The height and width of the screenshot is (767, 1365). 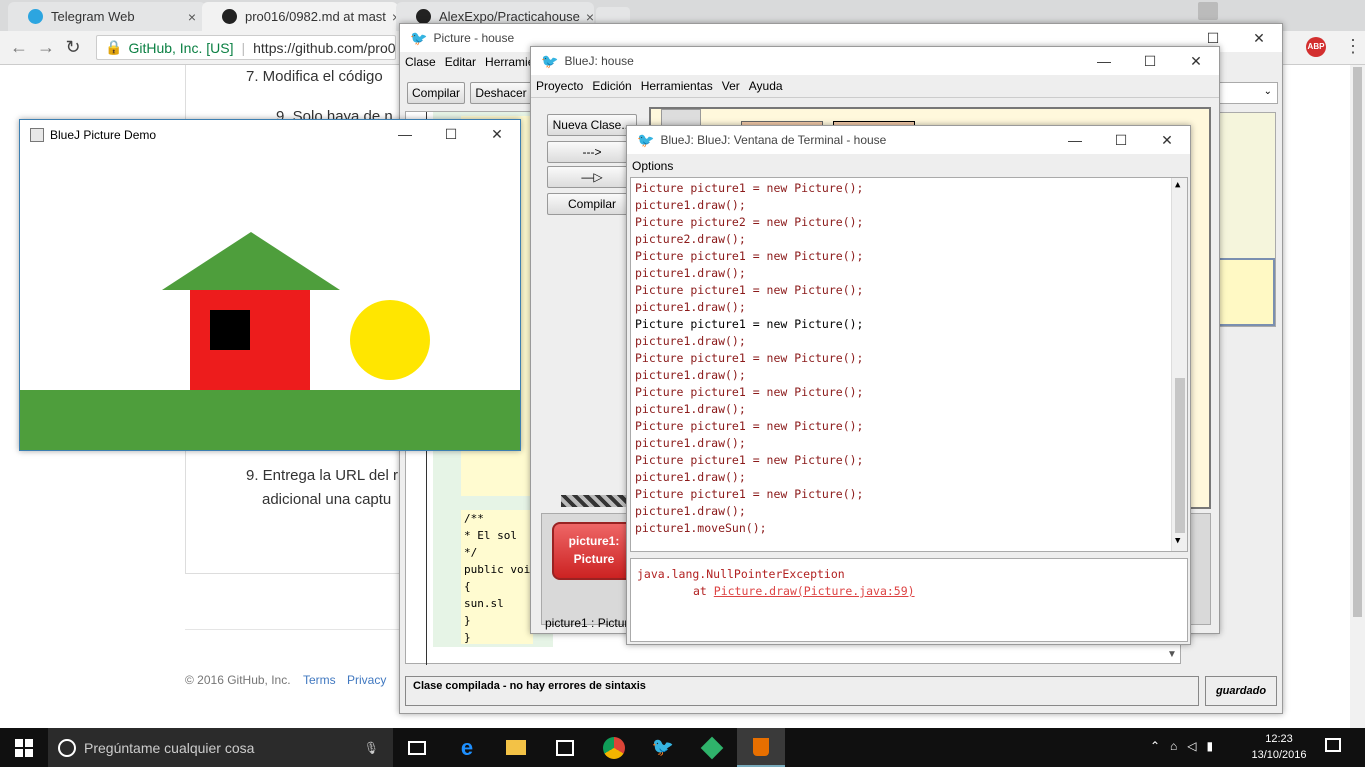 I want to click on cortana-search-box: Pregúntame cualquier cosa 🎙, so click(x=220, y=747).